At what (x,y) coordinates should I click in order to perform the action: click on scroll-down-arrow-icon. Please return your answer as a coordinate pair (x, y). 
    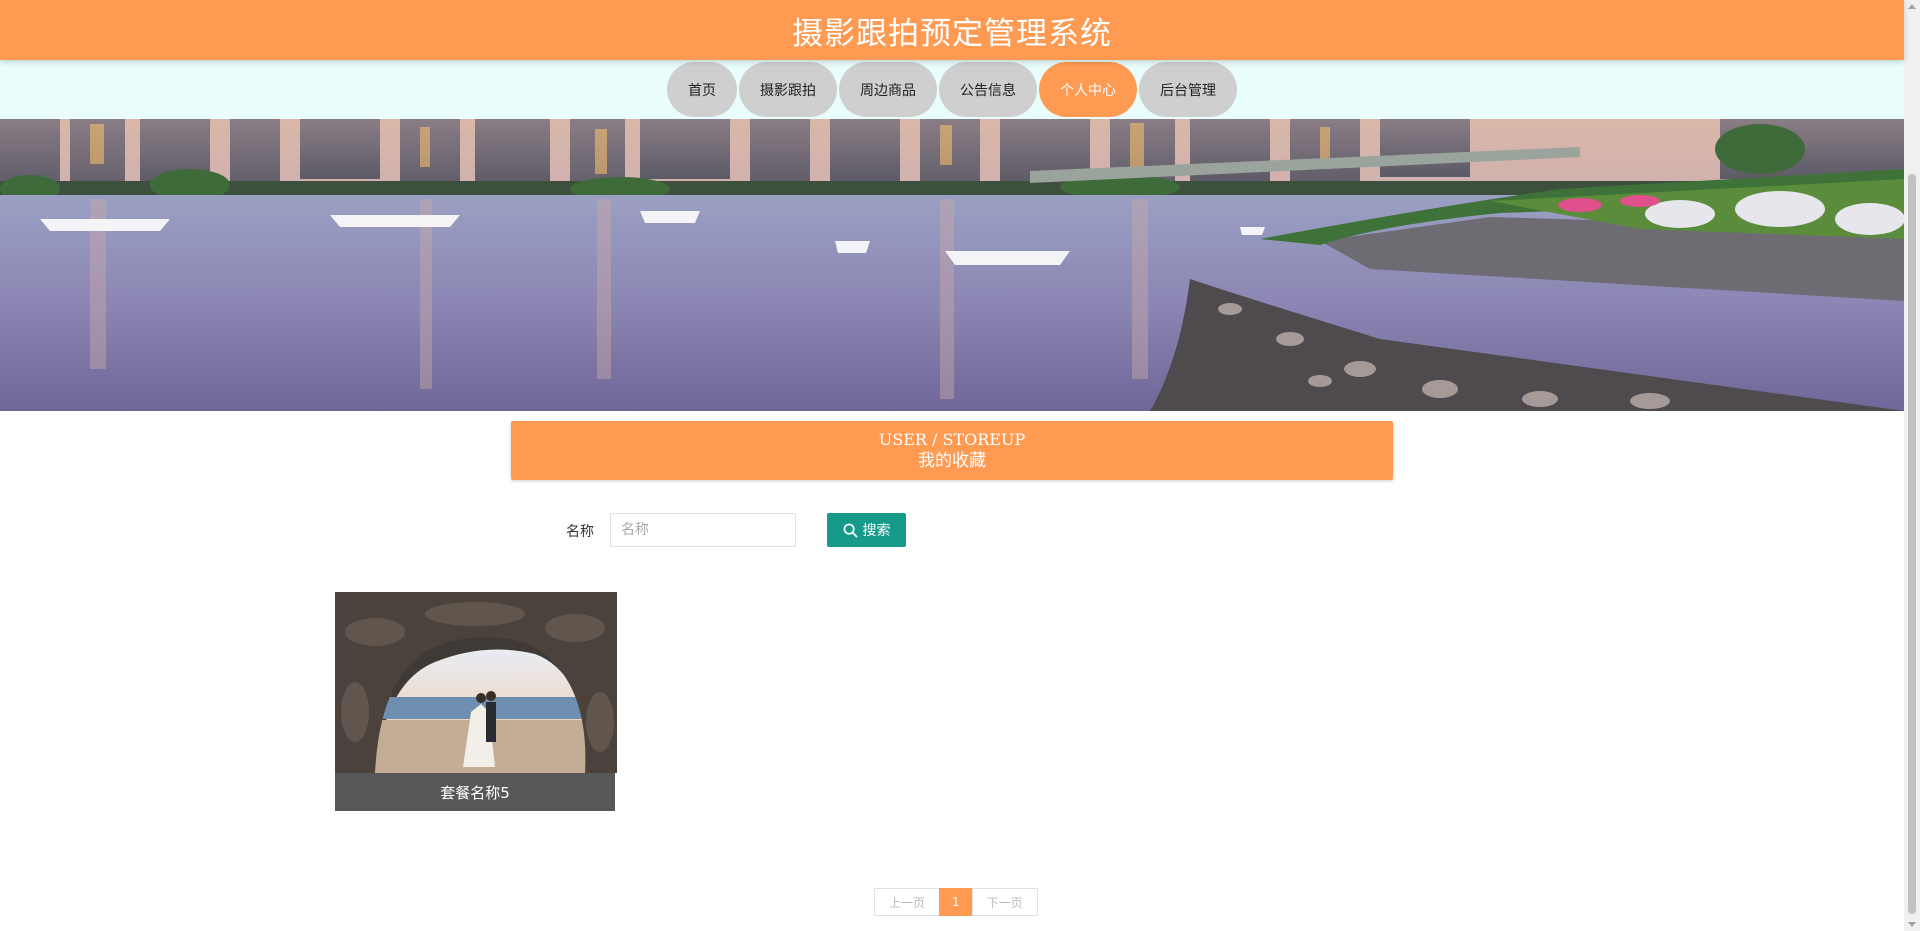
    Looking at the image, I should click on (1912, 924).